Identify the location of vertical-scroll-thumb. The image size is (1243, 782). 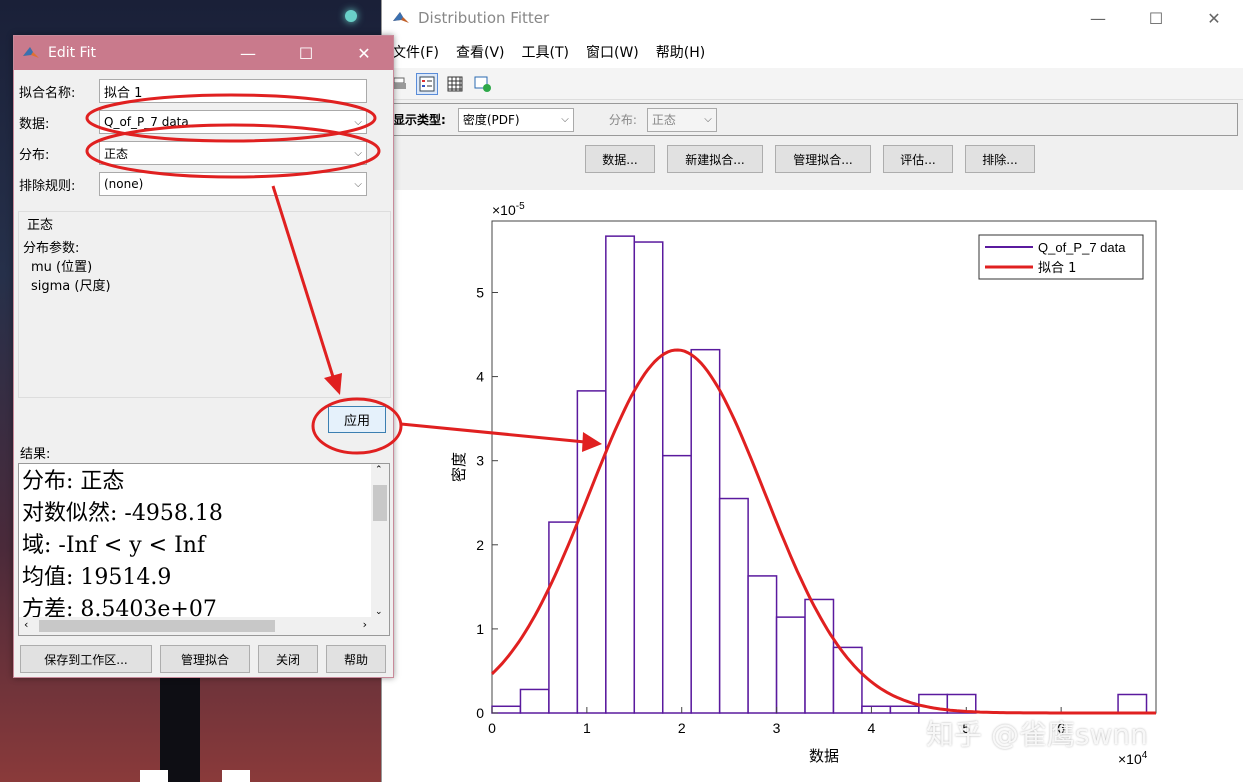
(380, 503).